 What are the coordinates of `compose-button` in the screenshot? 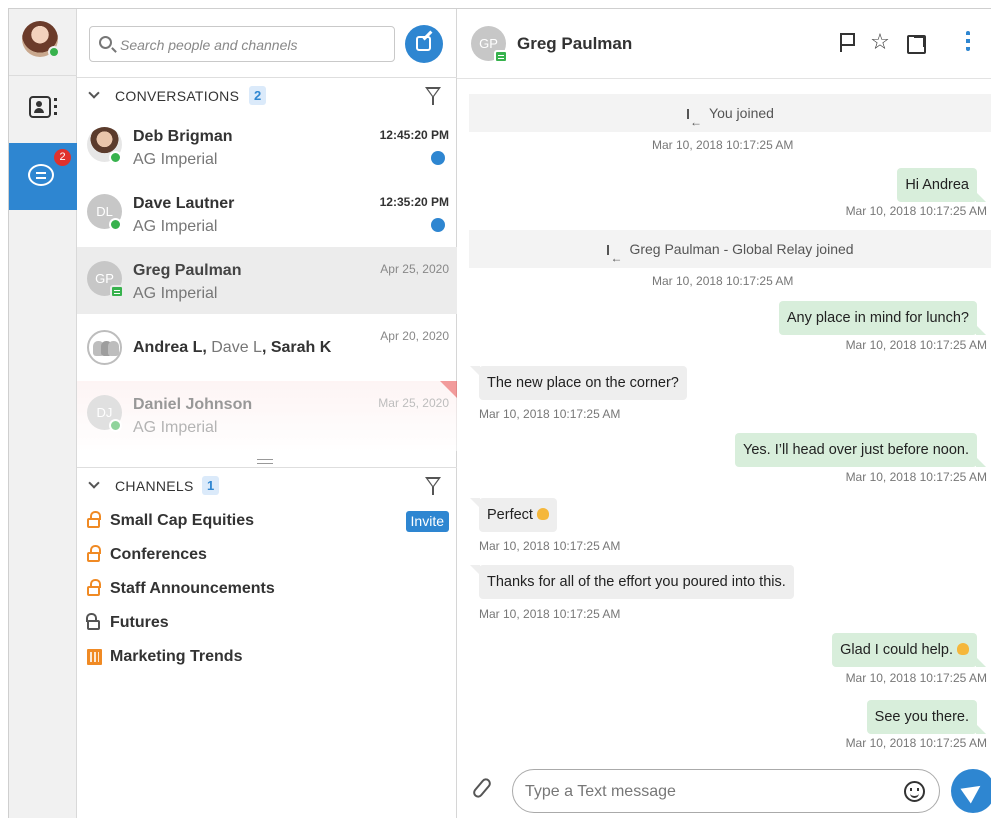 It's located at (424, 44).